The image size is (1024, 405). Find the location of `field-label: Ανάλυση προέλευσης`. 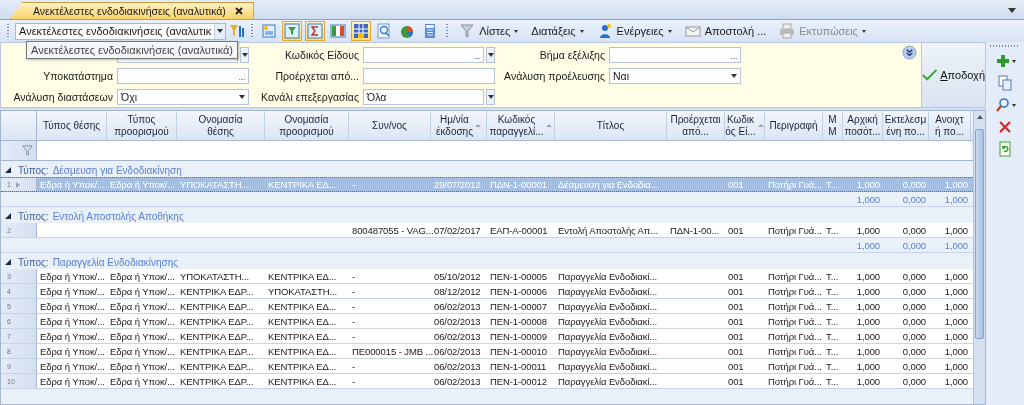

field-label: Ανάλυση προέλευσης is located at coordinates (554, 76).